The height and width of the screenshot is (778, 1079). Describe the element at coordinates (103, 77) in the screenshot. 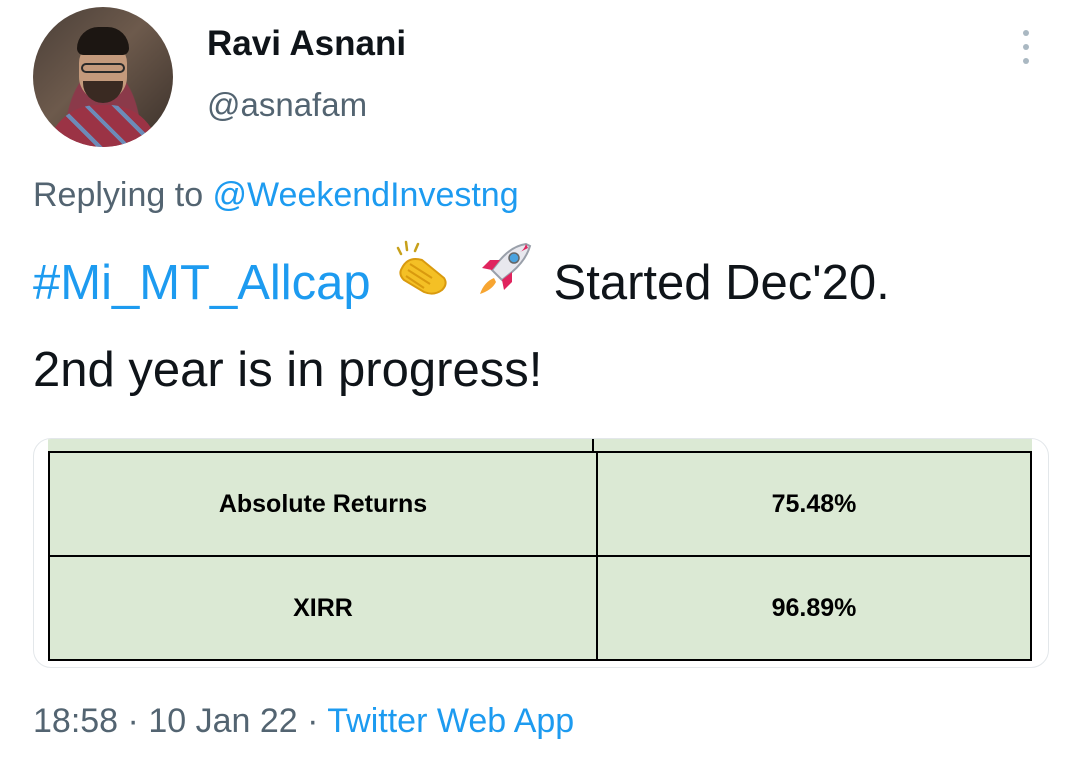

I see `avatar` at that location.